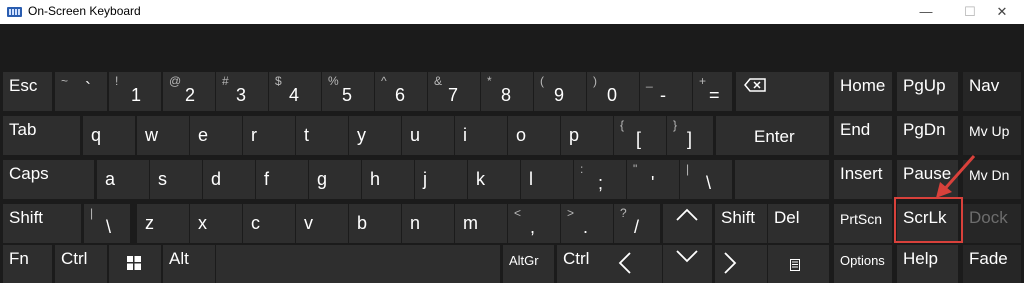 Image resolution: width=1024 pixels, height=283 pixels. I want to click on annotation-arrow-icon, so click(956, 176).